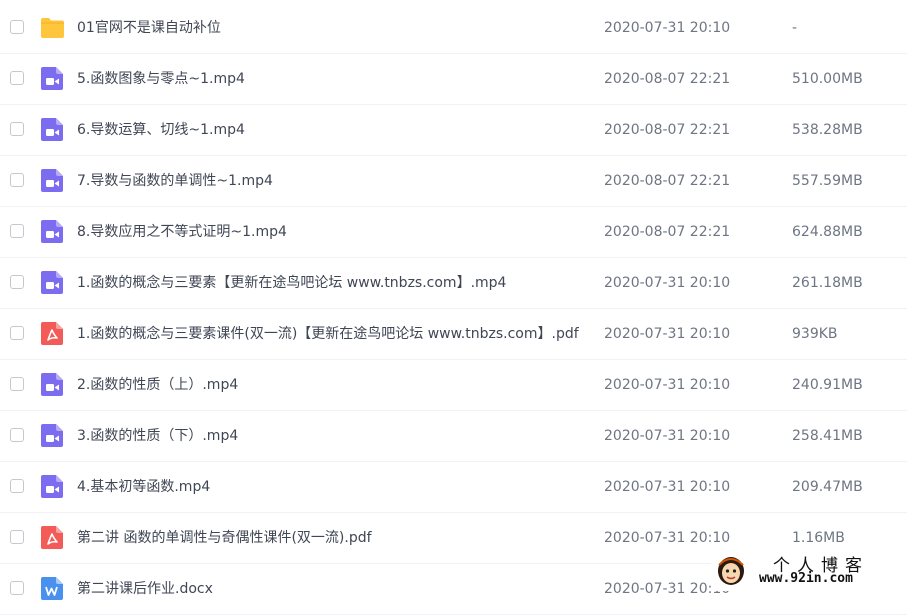 This screenshot has height=615, width=907. What do you see at coordinates (818, 538) in the screenshot?
I see `file-size: 1.16MB` at bounding box center [818, 538].